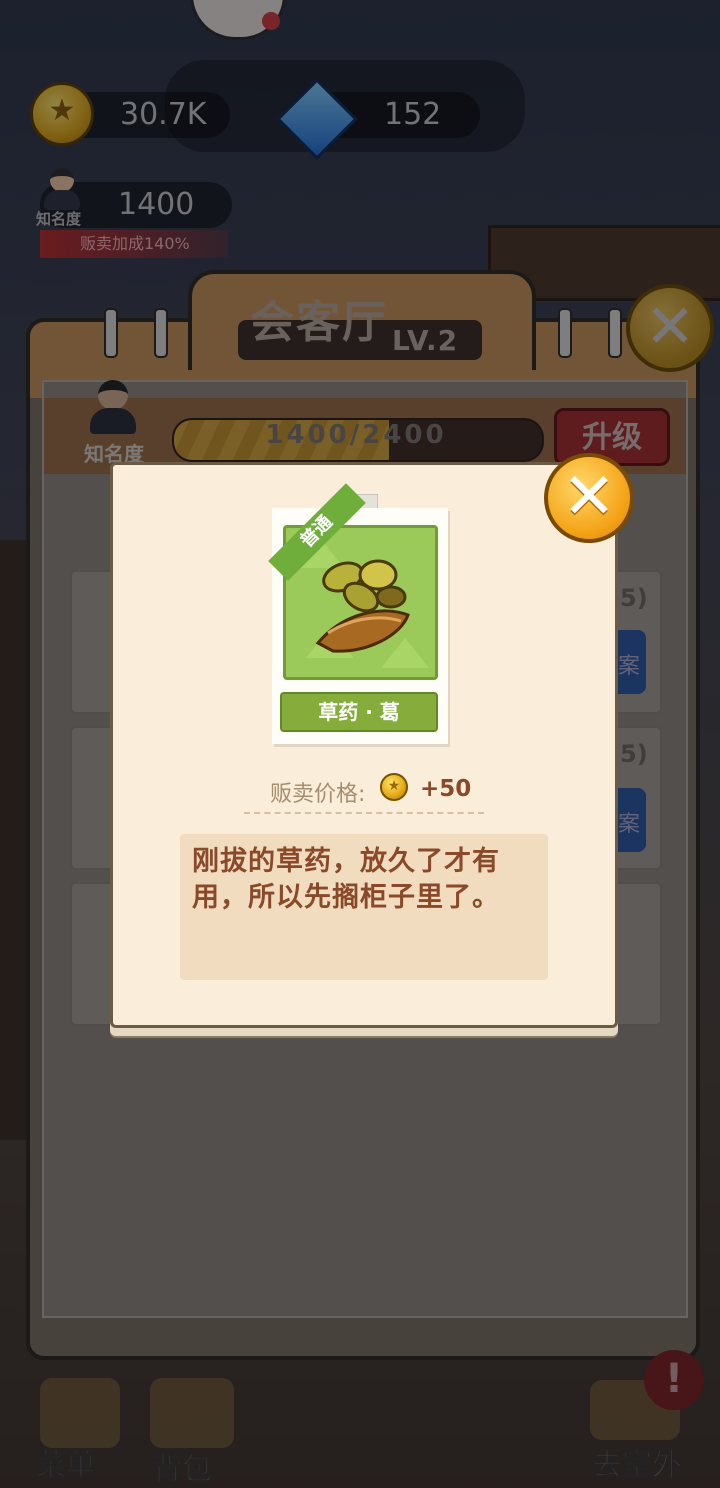 The height and width of the screenshot is (1488, 720). I want to click on close-icon: ✕, so click(589, 498).